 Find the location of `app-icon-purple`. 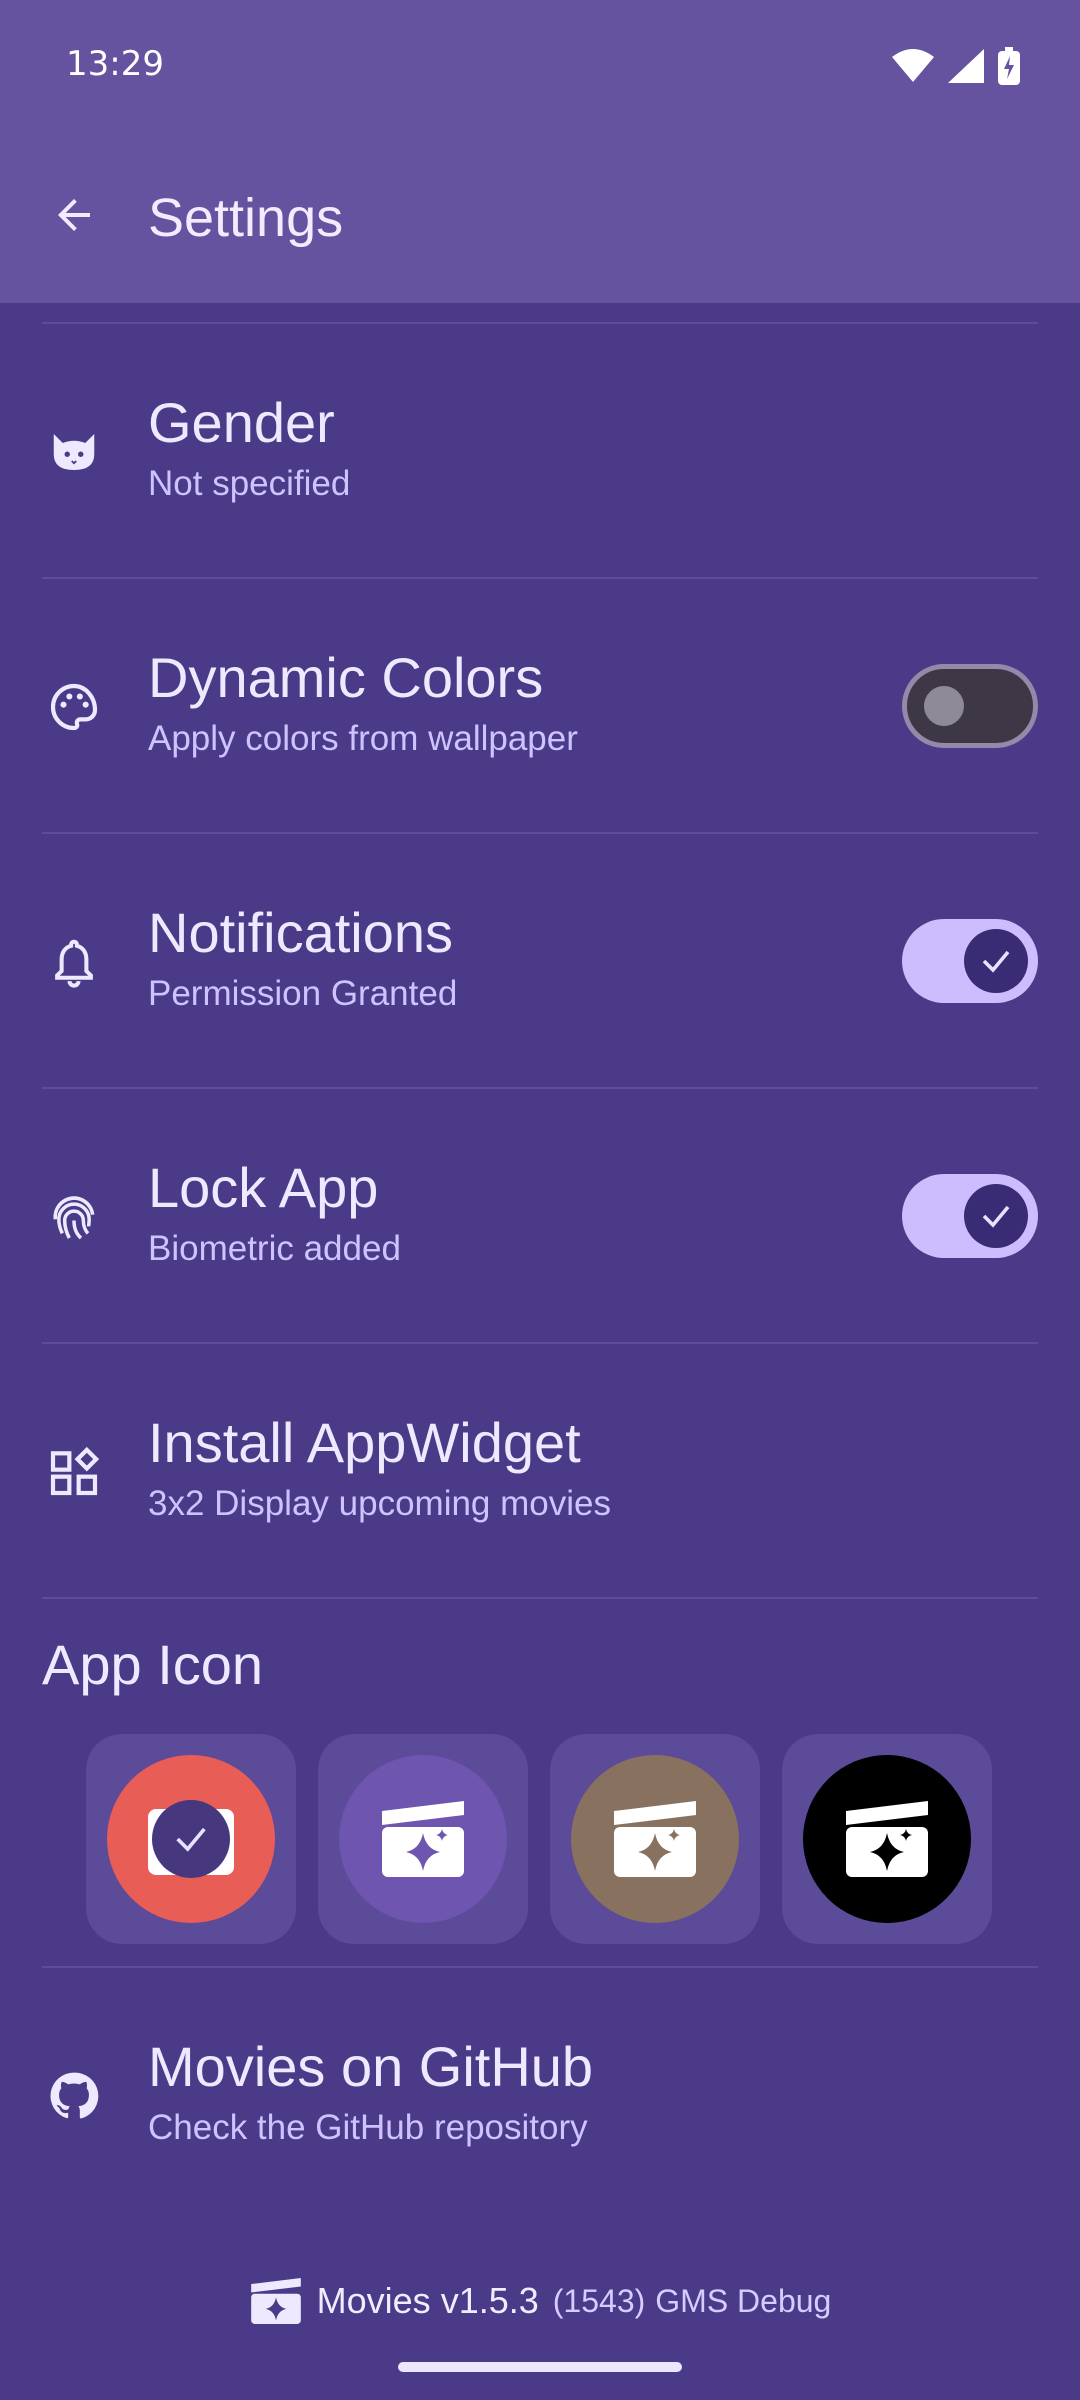

app-icon-purple is located at coordinates (423, 1839).